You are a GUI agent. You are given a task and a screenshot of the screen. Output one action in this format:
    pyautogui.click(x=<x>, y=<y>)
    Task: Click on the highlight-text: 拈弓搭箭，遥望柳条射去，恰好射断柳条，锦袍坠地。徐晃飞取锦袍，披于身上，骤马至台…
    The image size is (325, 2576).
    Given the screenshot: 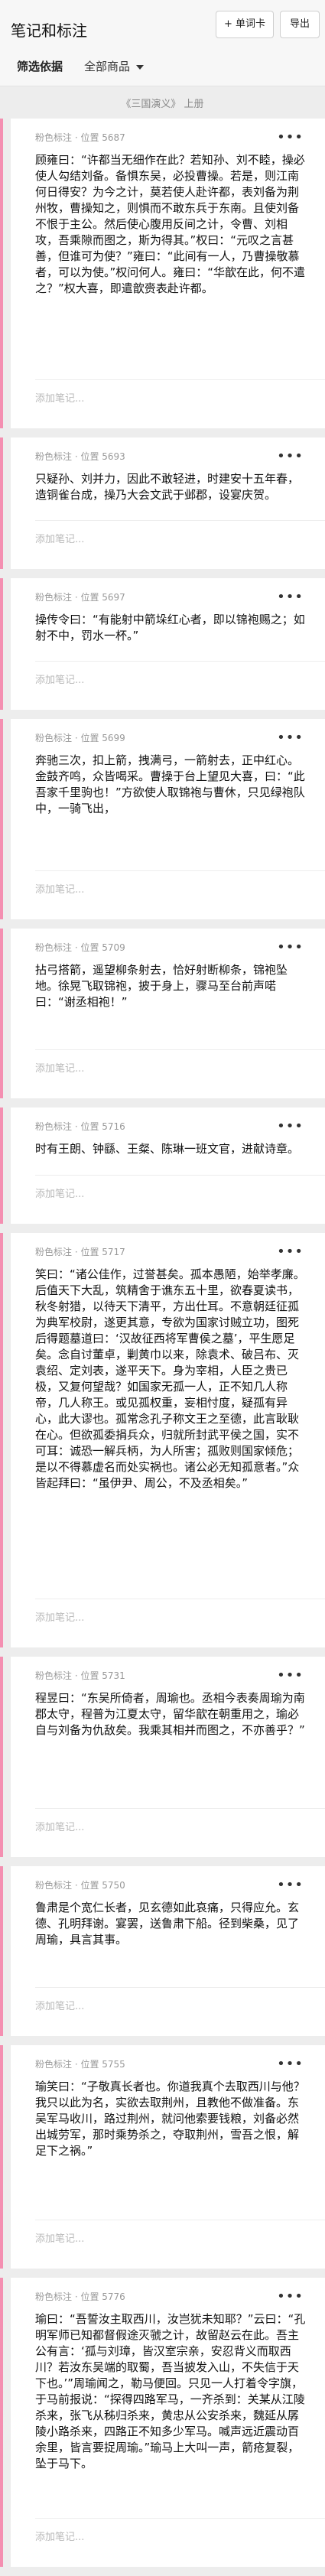 What is the action you would take?
    pyautogui.click(x=161, y=986)
    